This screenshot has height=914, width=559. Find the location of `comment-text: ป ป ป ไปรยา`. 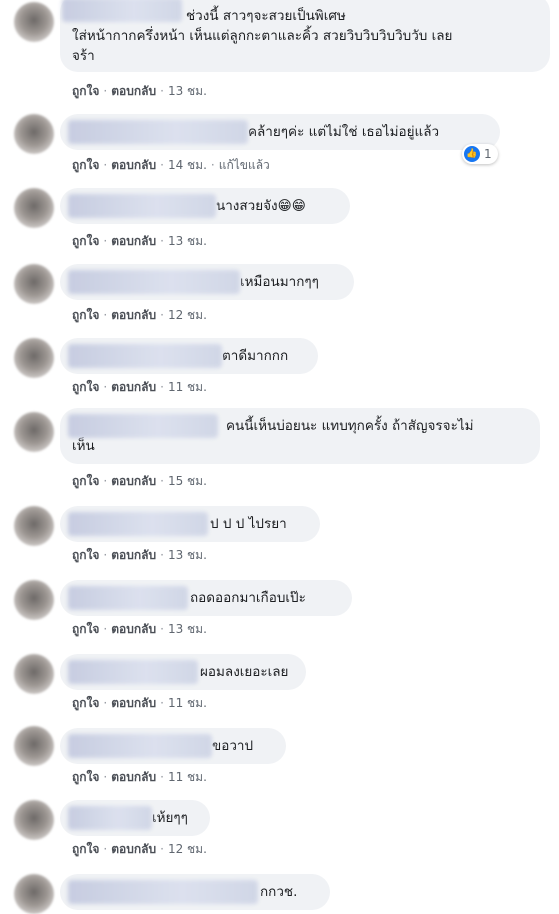

comment-text: ป ป ป ไปรยา is located at coordinates (248, 524).